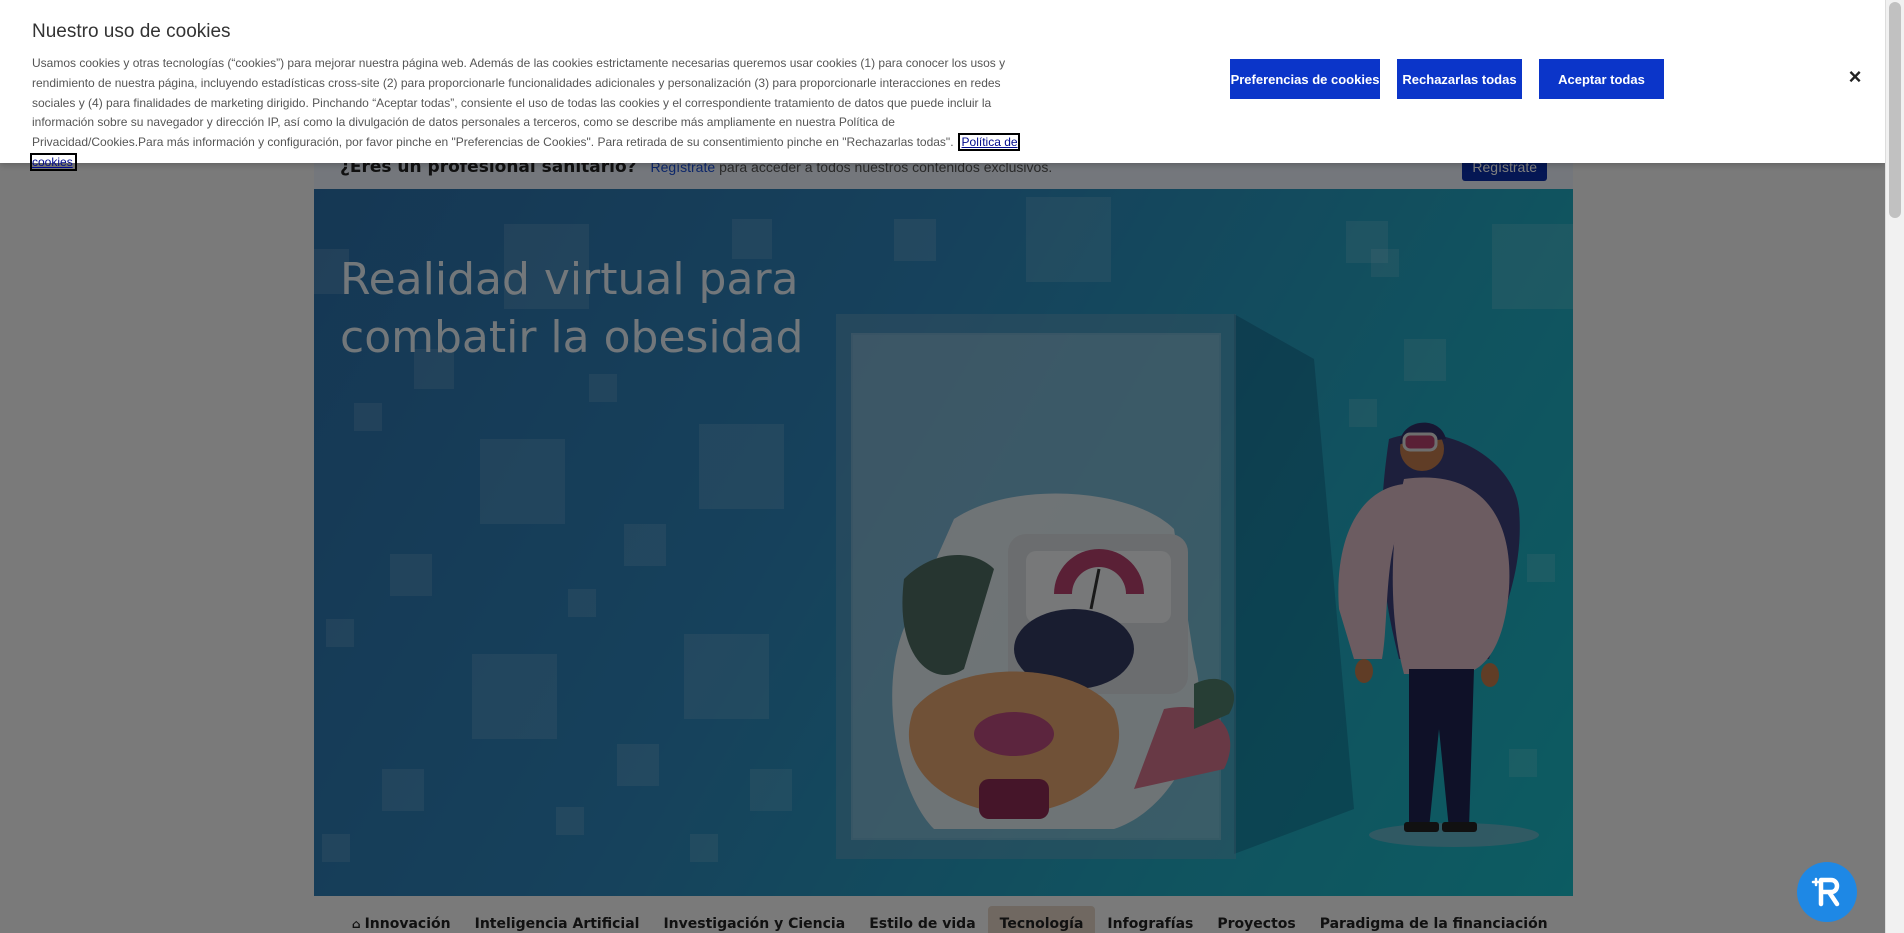 This screenshot has height=933, width=1904. I want to click on scrollbar, so click(1894, 466).